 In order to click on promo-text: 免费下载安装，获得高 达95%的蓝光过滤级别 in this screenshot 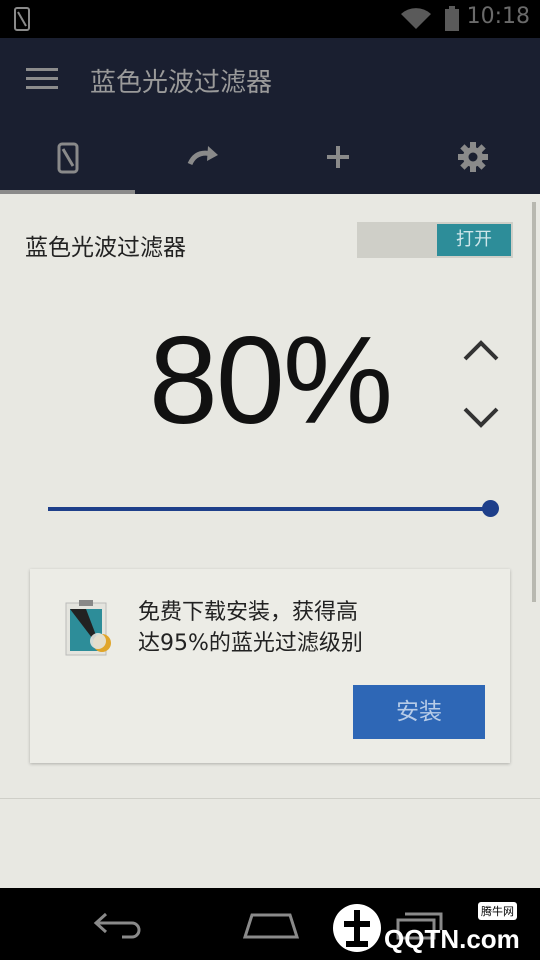, I will do `click(288, 628)`.